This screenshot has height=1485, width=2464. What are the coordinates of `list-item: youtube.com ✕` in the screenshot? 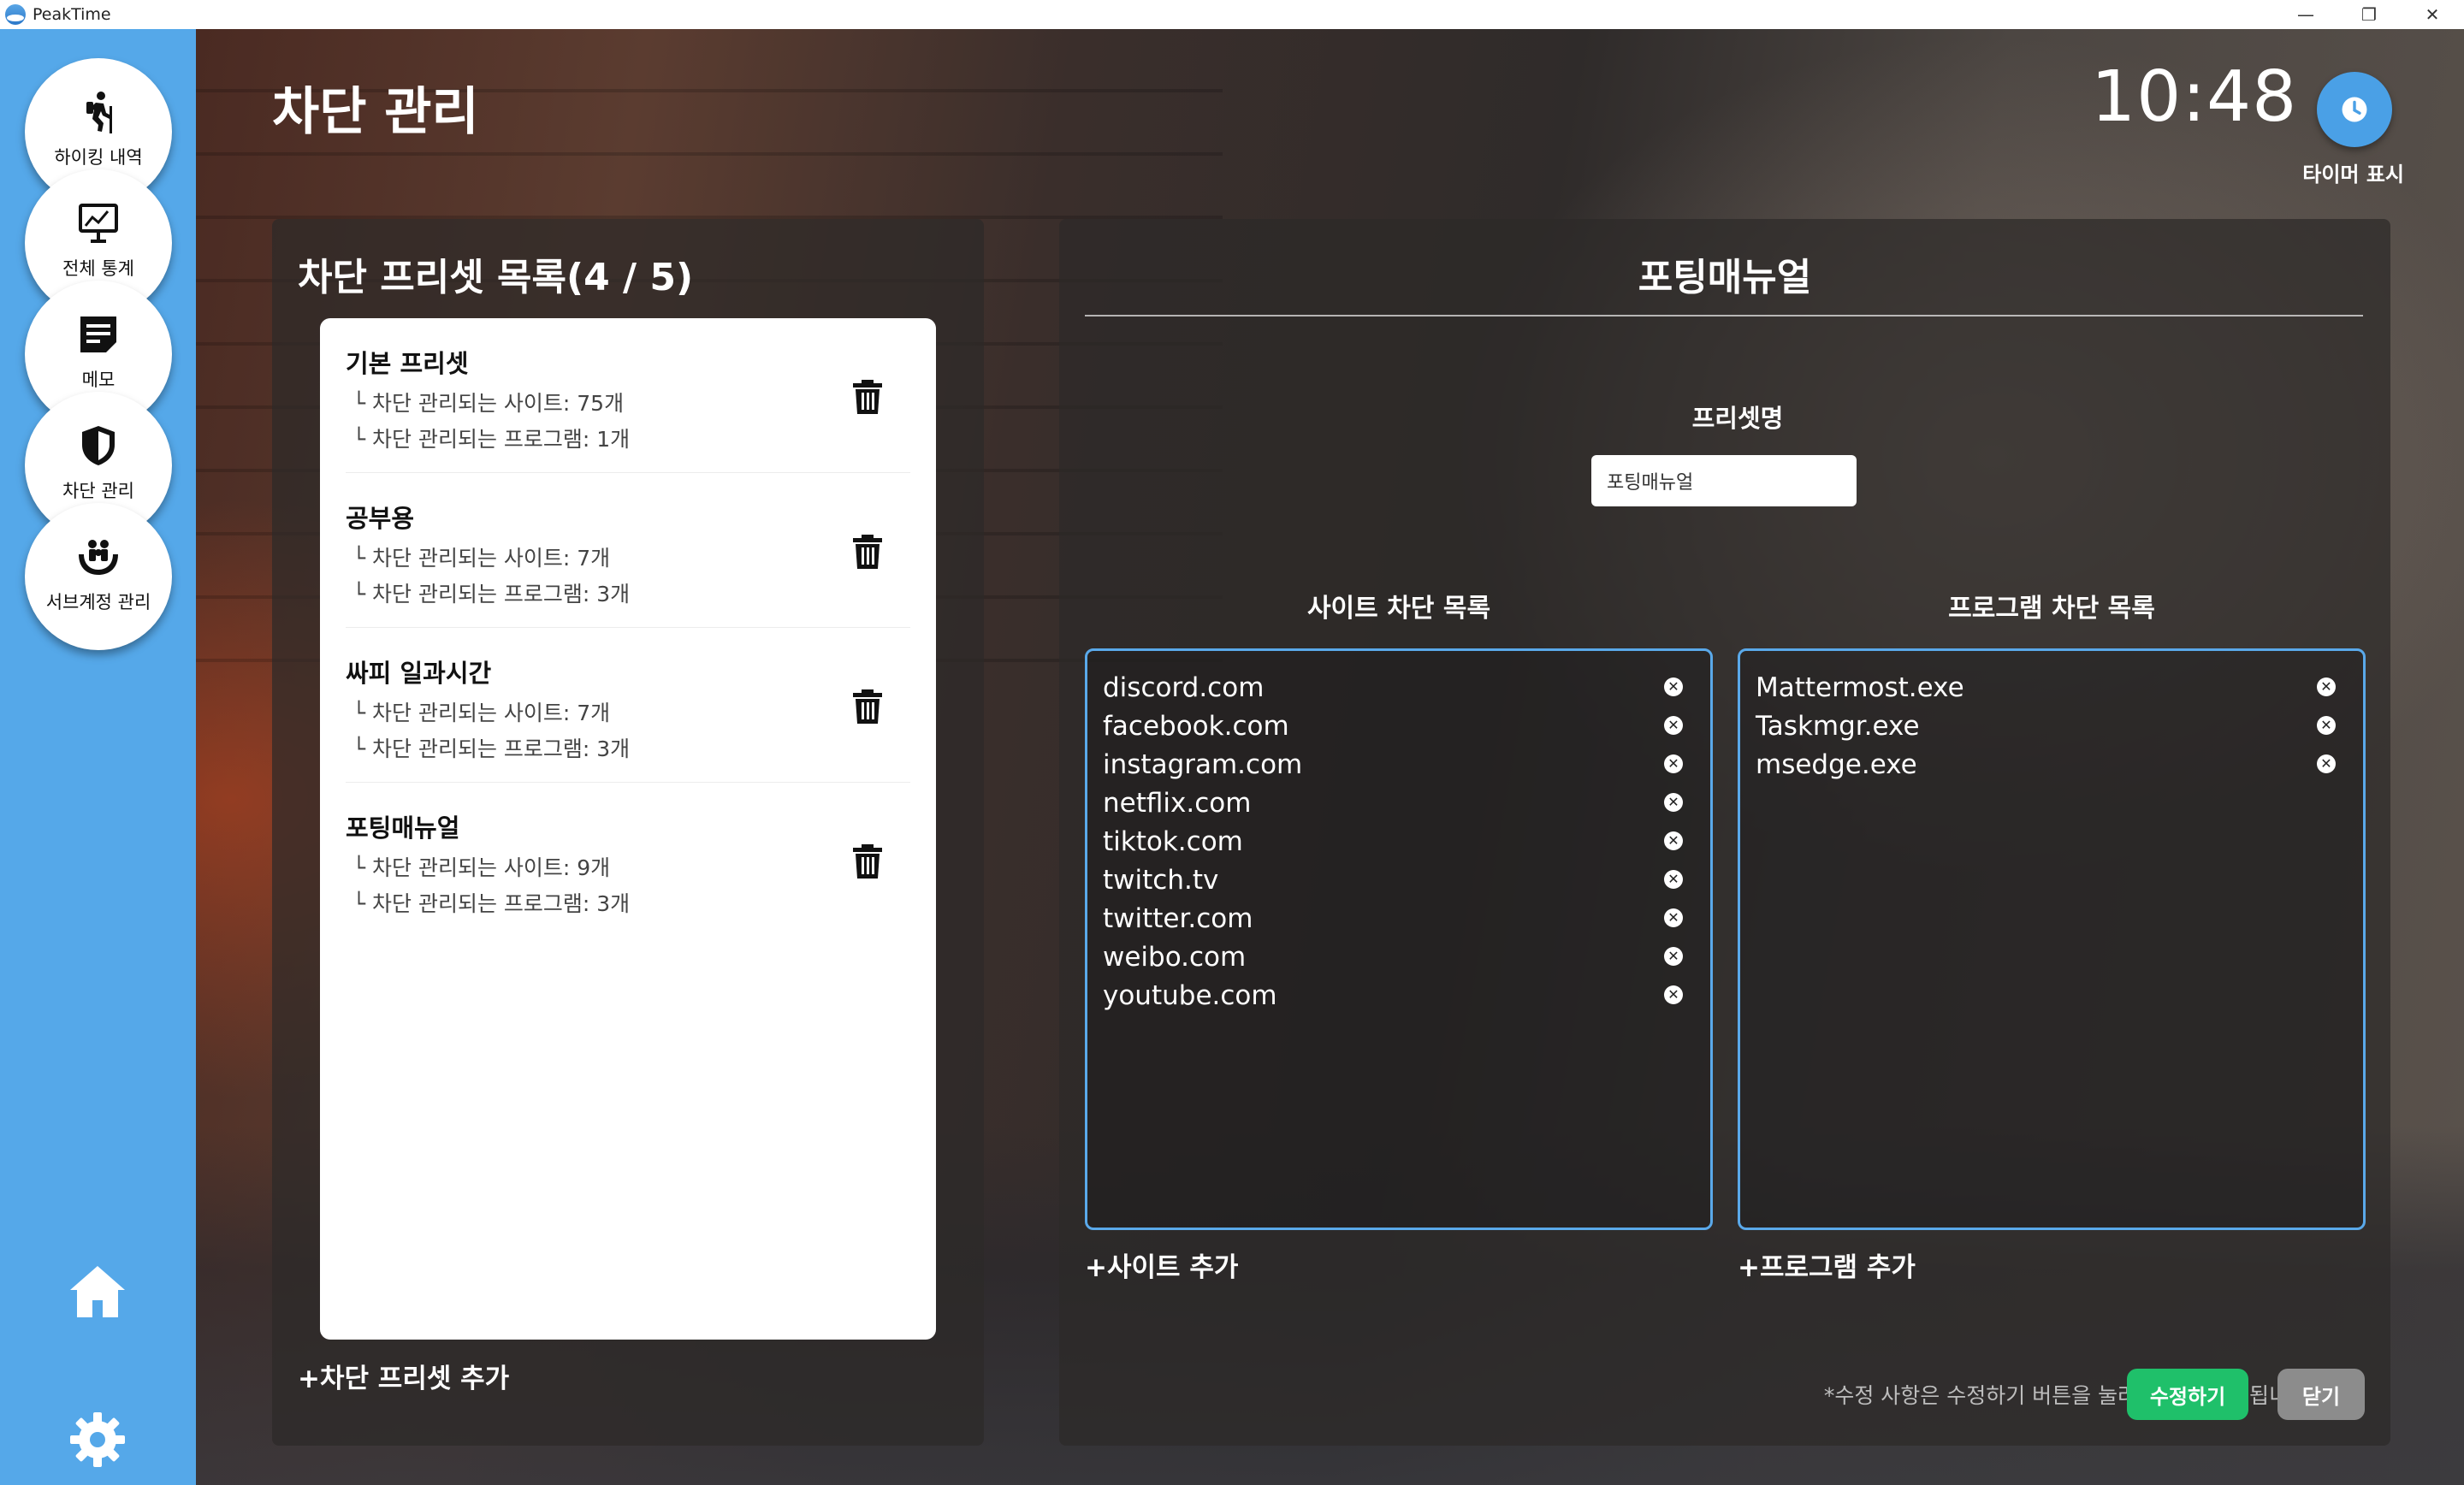 It's located at (1399, 995).